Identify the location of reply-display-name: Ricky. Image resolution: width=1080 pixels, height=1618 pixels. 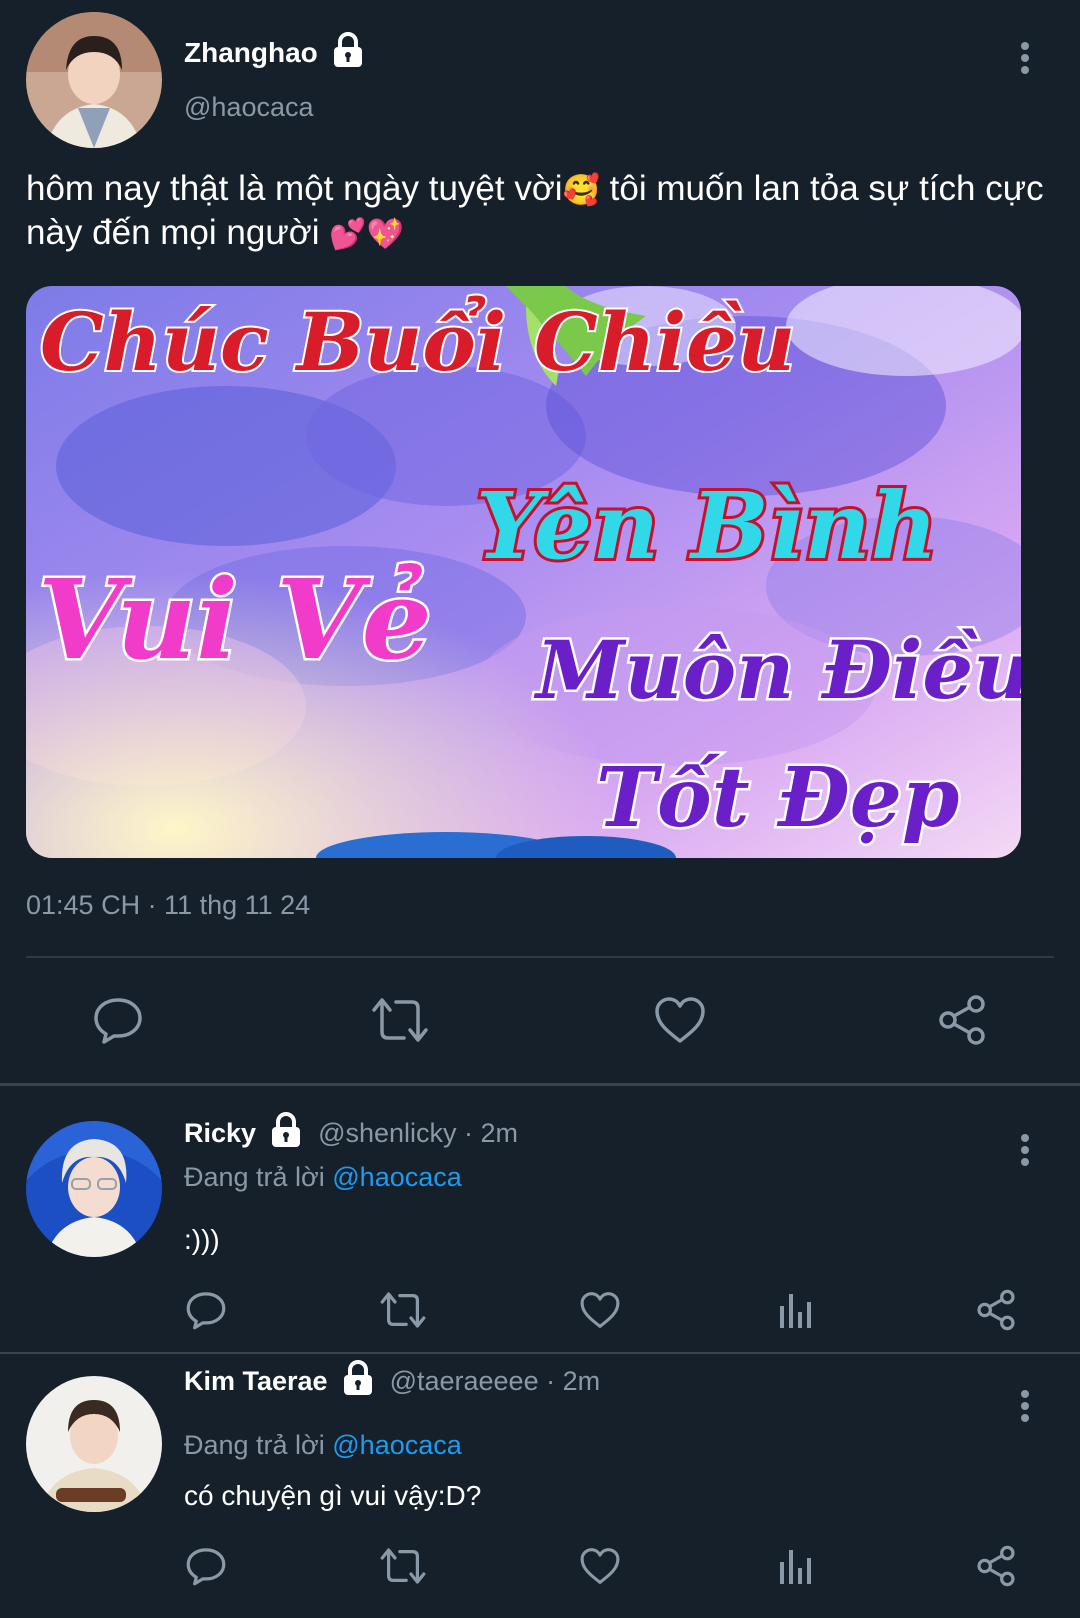
(220, 1133).